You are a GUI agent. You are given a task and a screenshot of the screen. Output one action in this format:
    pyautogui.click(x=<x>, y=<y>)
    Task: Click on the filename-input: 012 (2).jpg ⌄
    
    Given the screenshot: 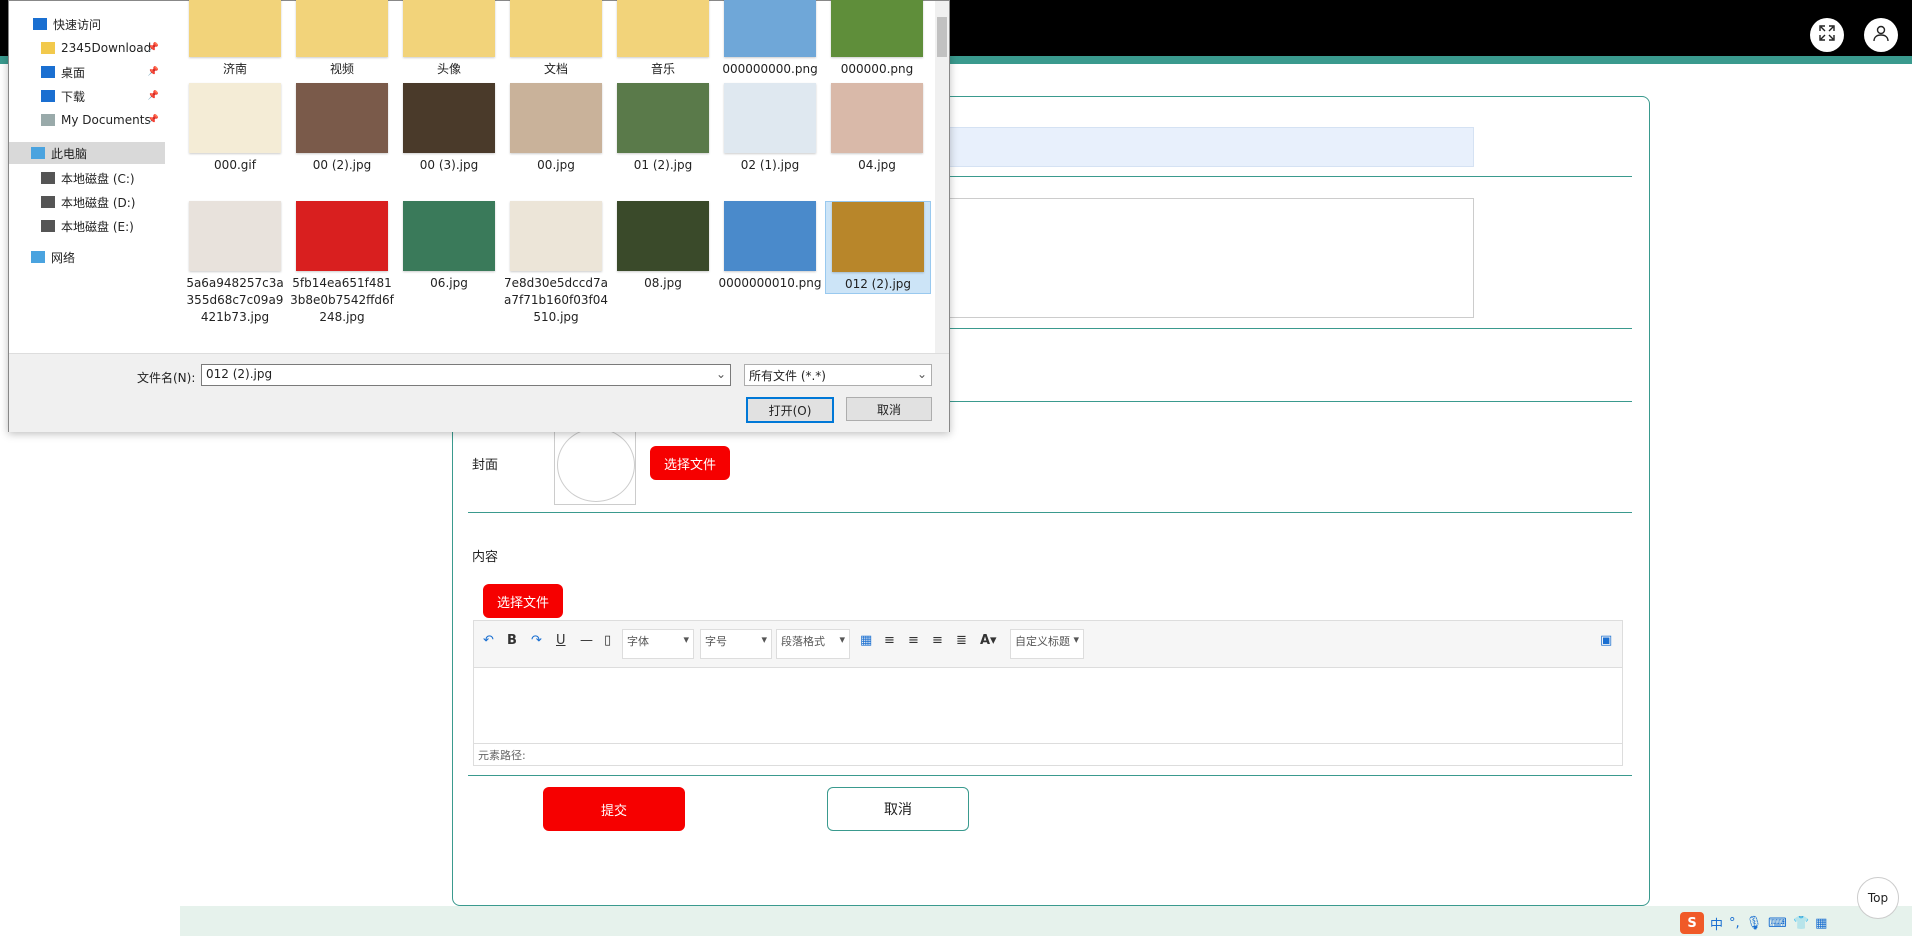 What is the action you would take?
    pyautogui.click(x=466, y=375)
    